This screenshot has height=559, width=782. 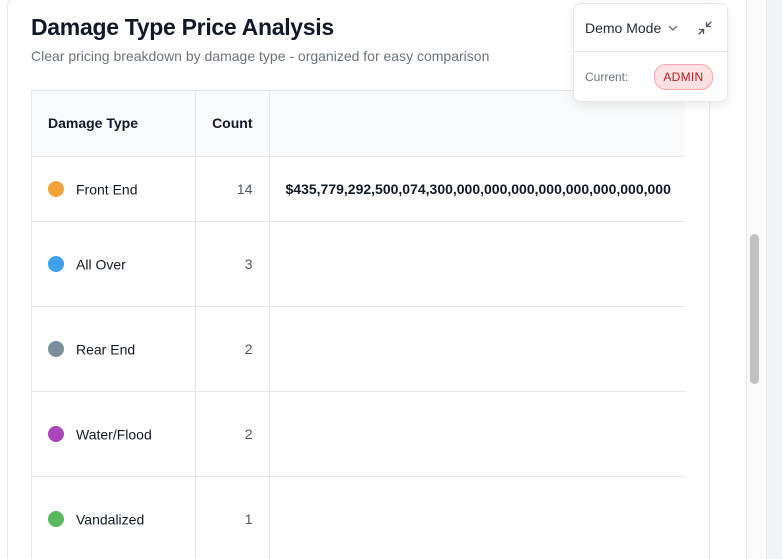 I want to click on role-badge: ADMIN, so click(x=683, y=77).